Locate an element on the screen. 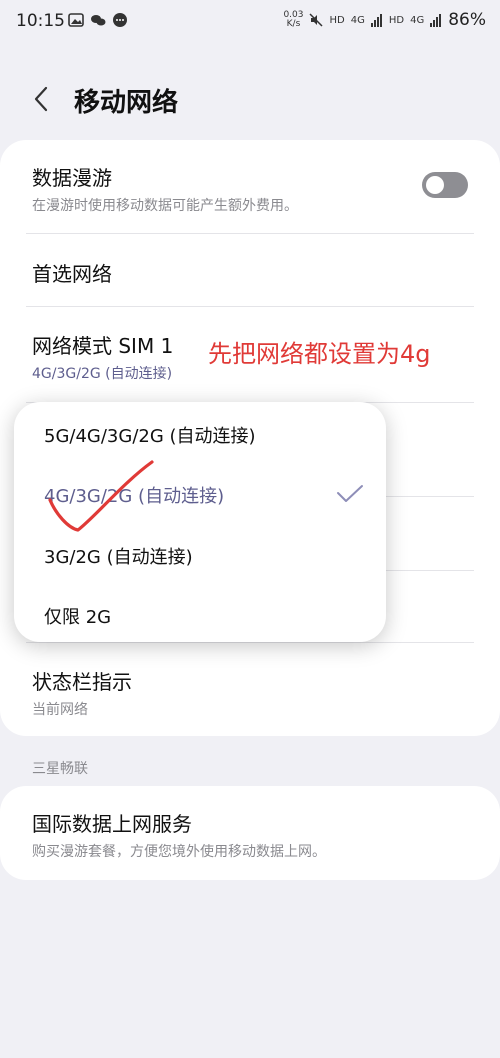 The image size is (500, 1058). data-roaming-row: 数据漫游 在漫游时使用移动数据可能产生额外费用。 is located at coordinates (250, 188).